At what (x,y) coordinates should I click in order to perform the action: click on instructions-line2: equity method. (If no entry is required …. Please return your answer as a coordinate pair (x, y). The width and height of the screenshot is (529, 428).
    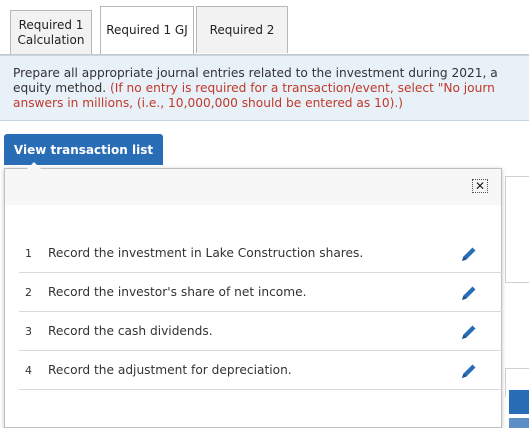
    Looking at the image, I should click on (271, 88).